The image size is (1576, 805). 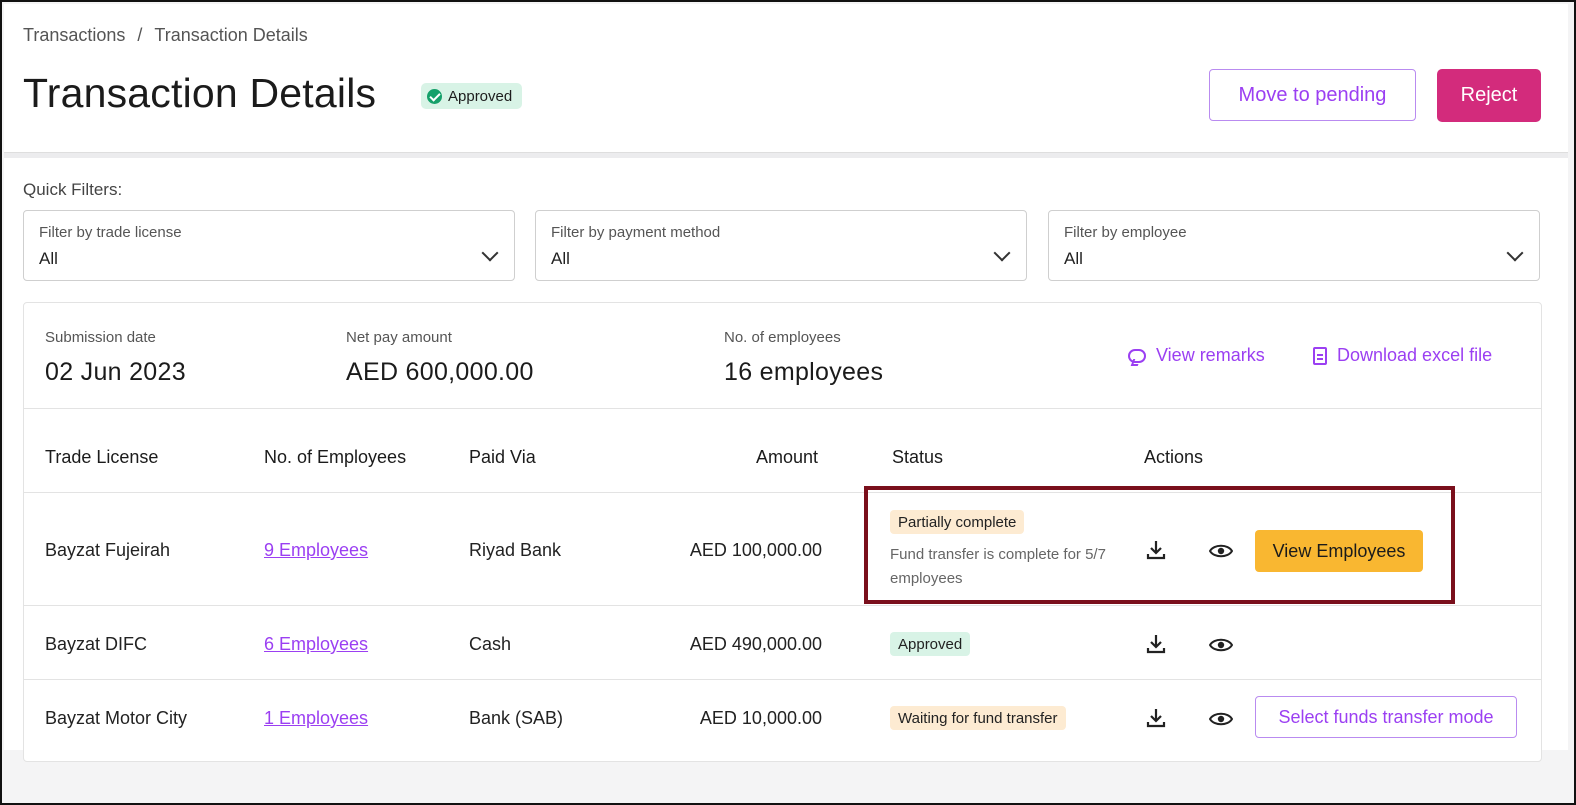 What do you see at coordinates (480, 96) in the screenshot?
I see `status-badge-label: Approved` at bounding box center [480, 96].